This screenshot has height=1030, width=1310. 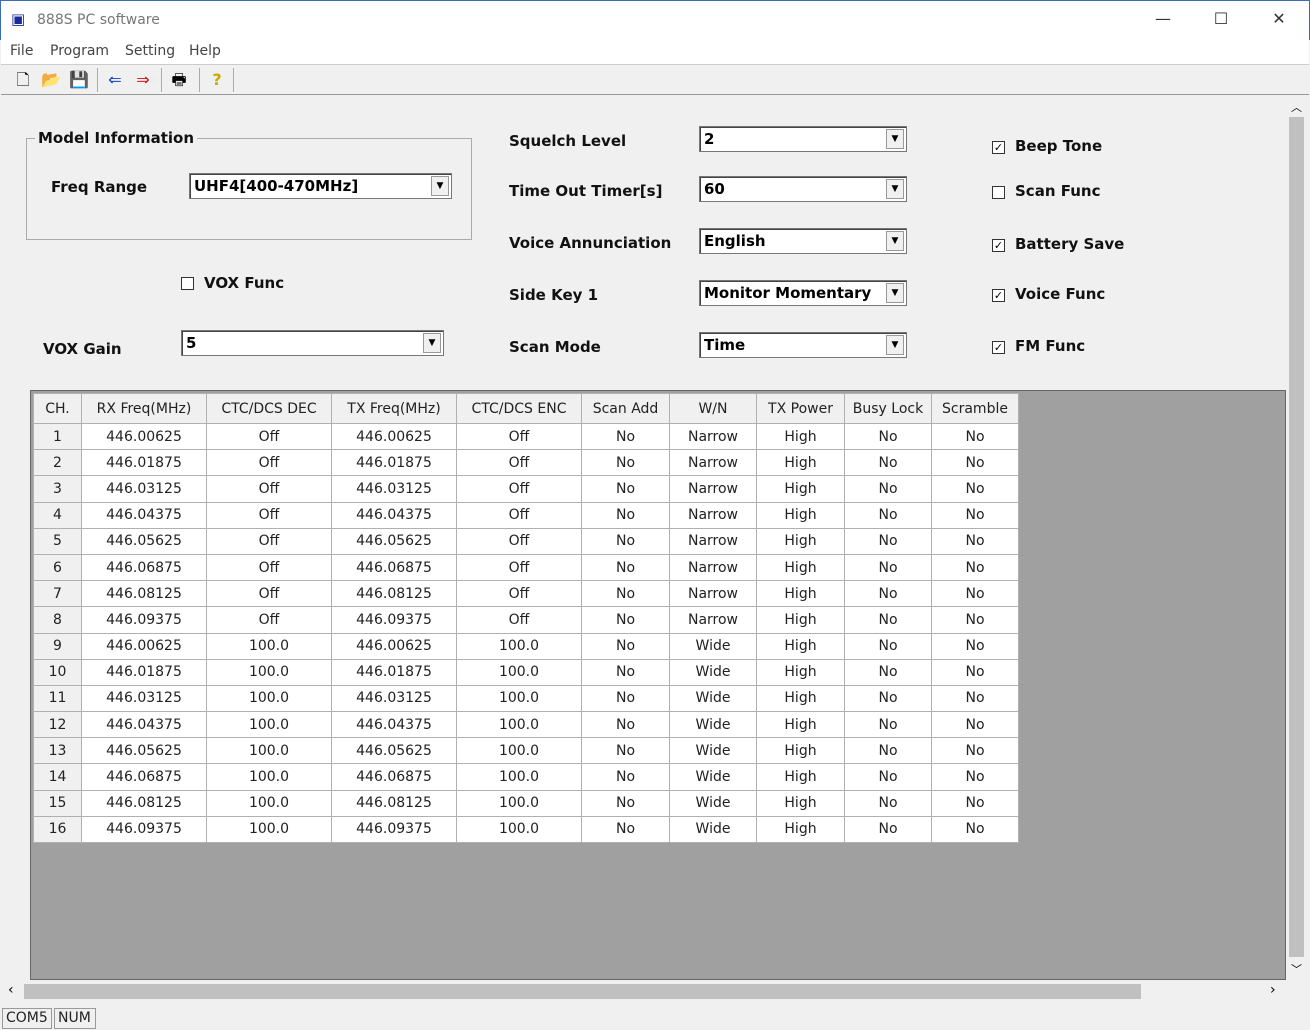 What do you see at coordinates (57, 515) in the screenshot?
I see `cell-ch: 4` at bounding box center [57, 515].